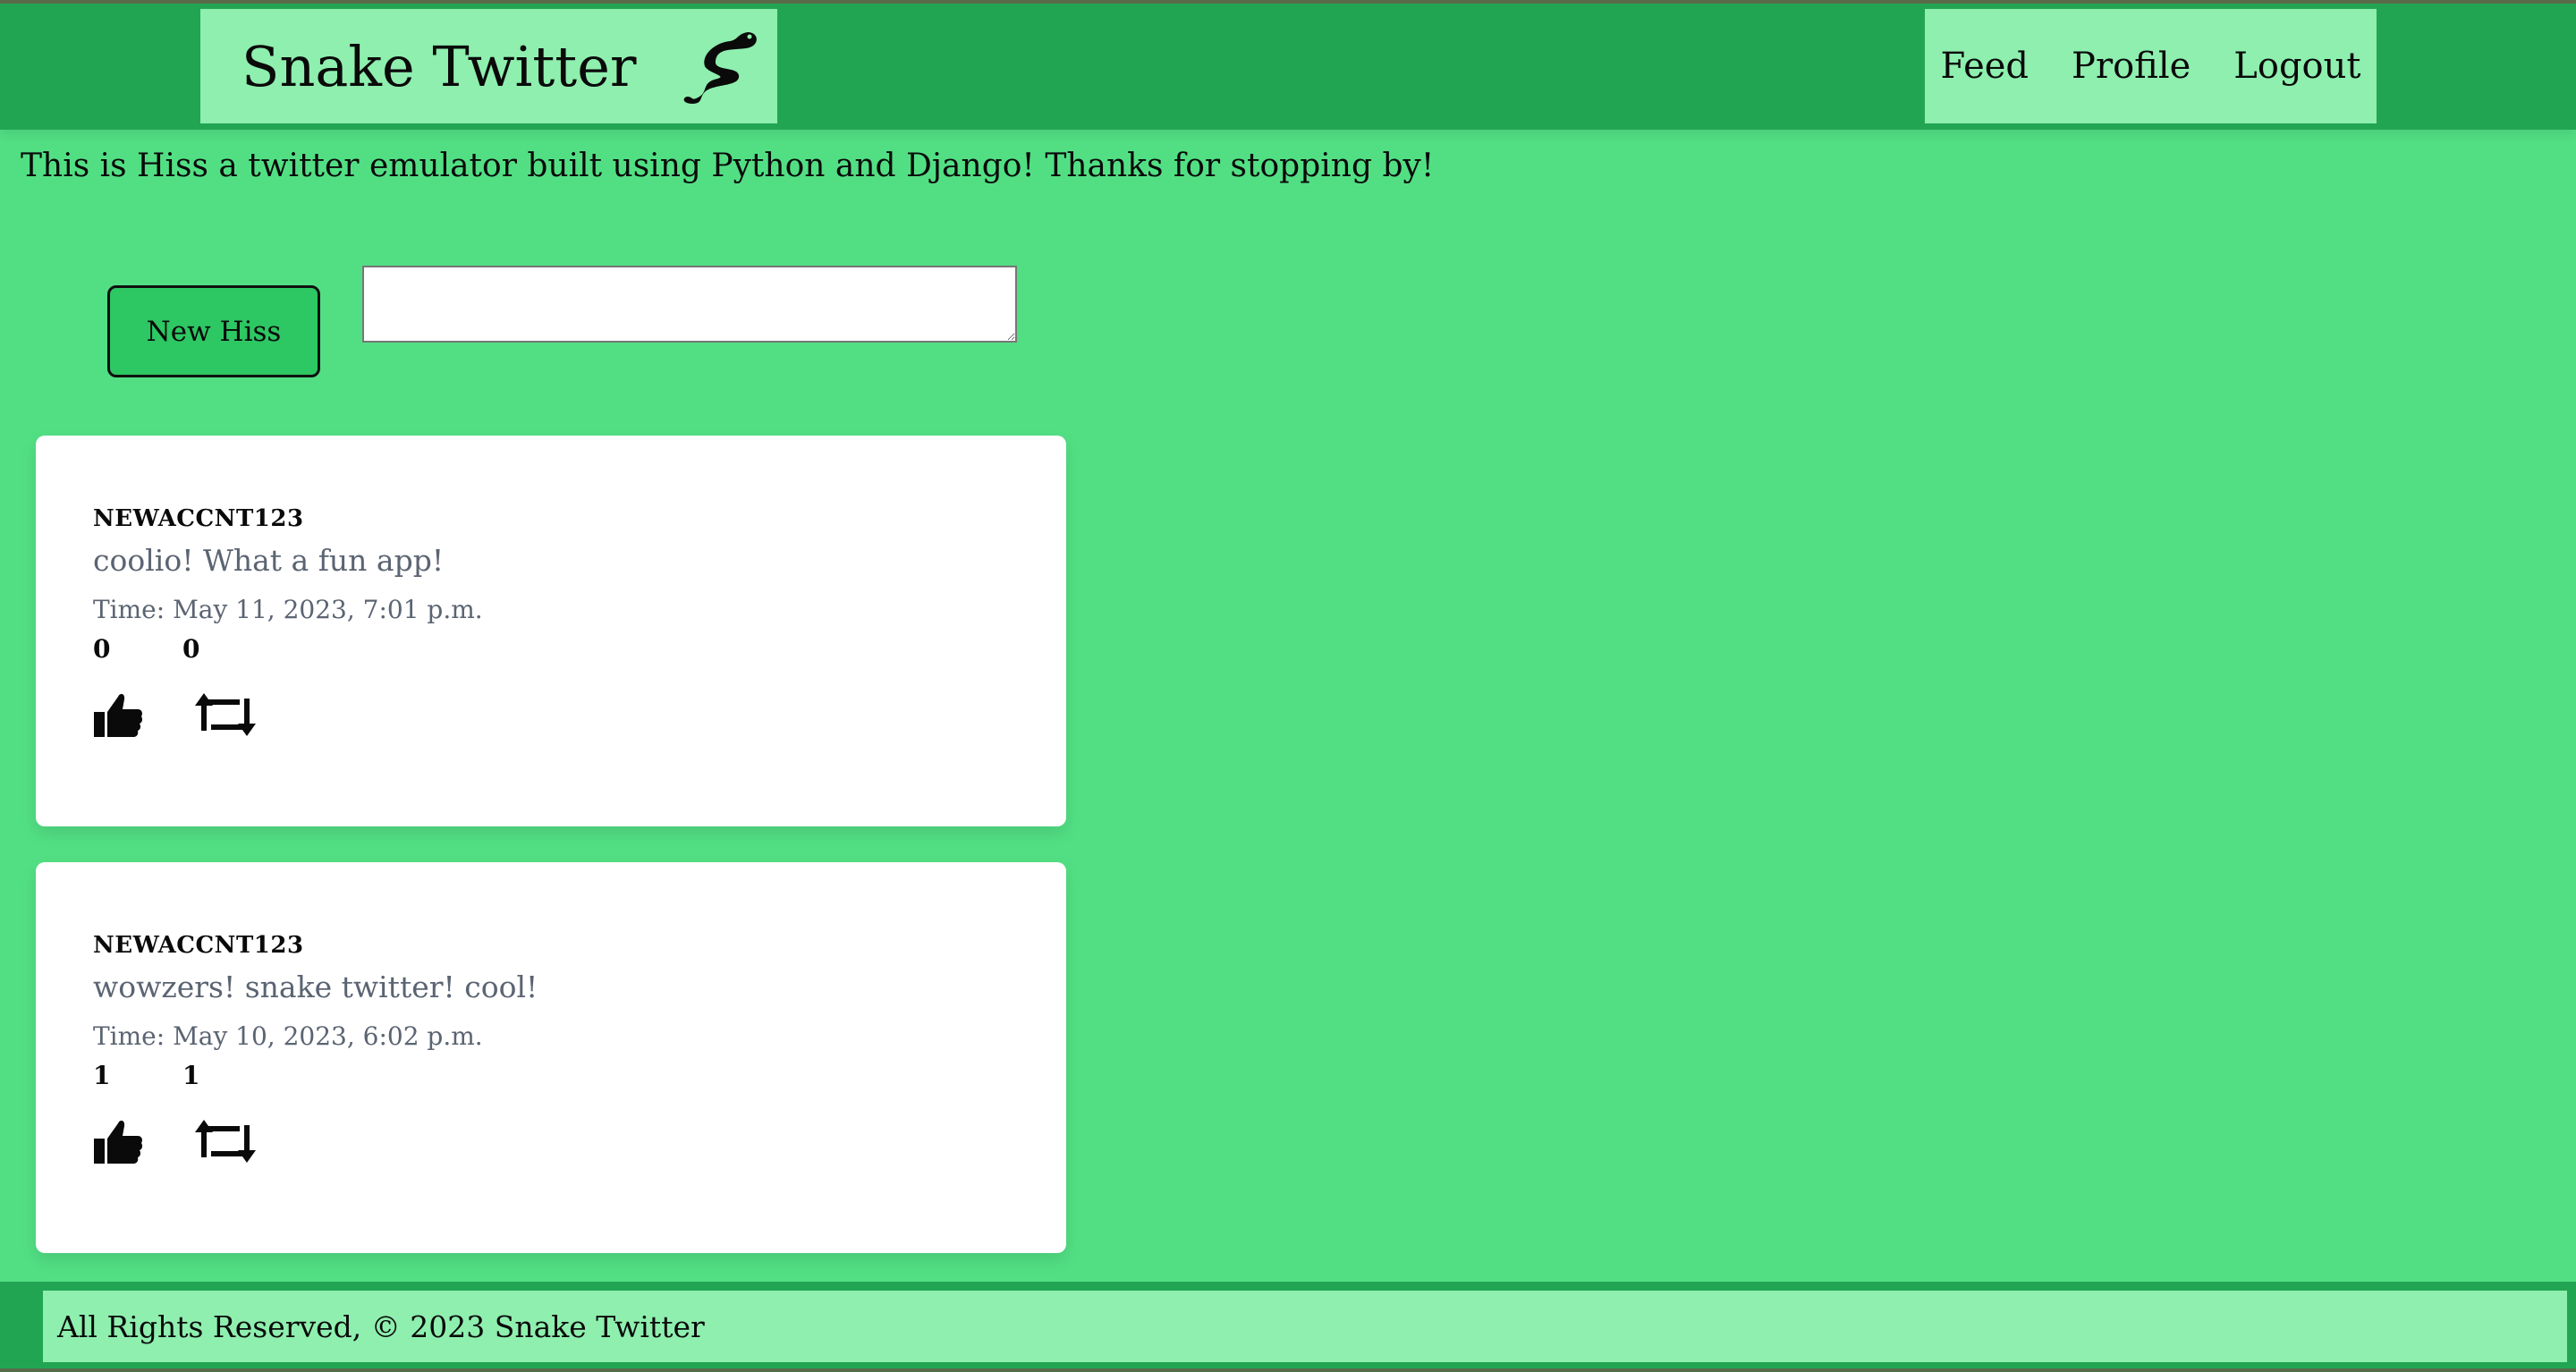 The height and width of the screenshot is (1372, 2576). What do you see at coordinates (191, 649) in the screenshot?
I see `rehiss-count: 0` at bounding box center [191, 649].